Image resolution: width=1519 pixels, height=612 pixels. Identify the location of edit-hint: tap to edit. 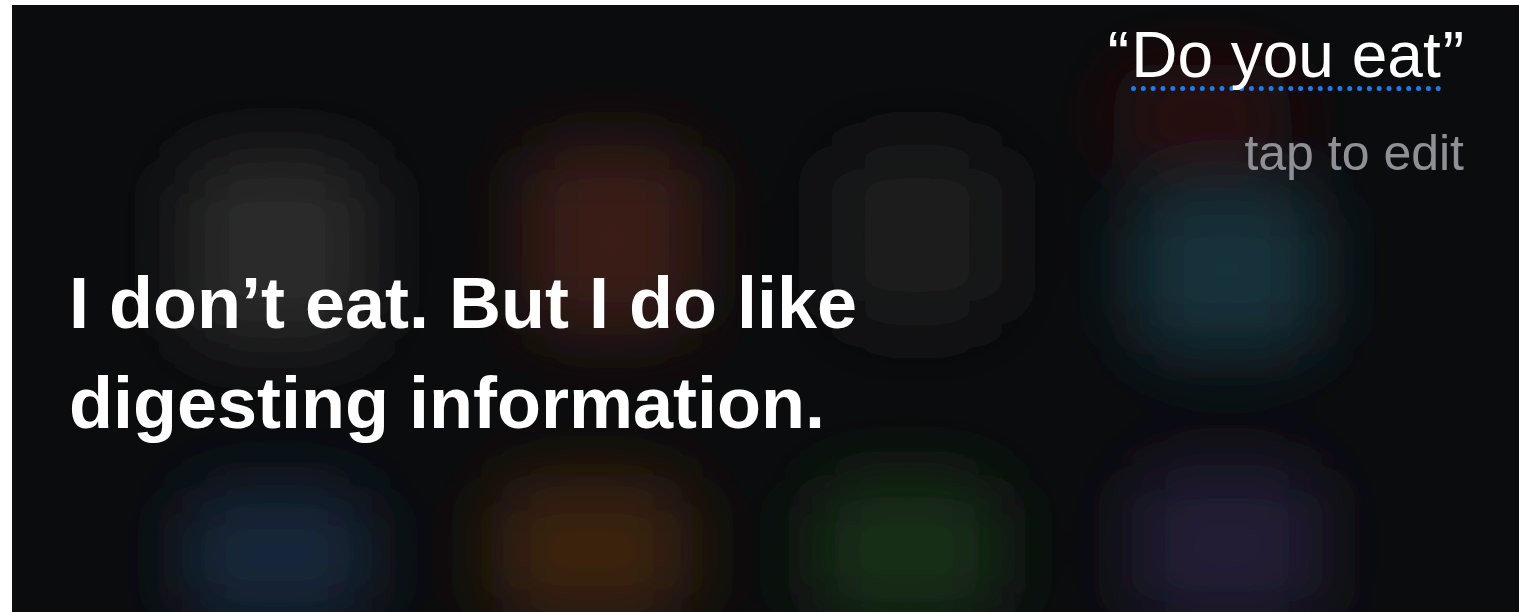
(1354, 153).